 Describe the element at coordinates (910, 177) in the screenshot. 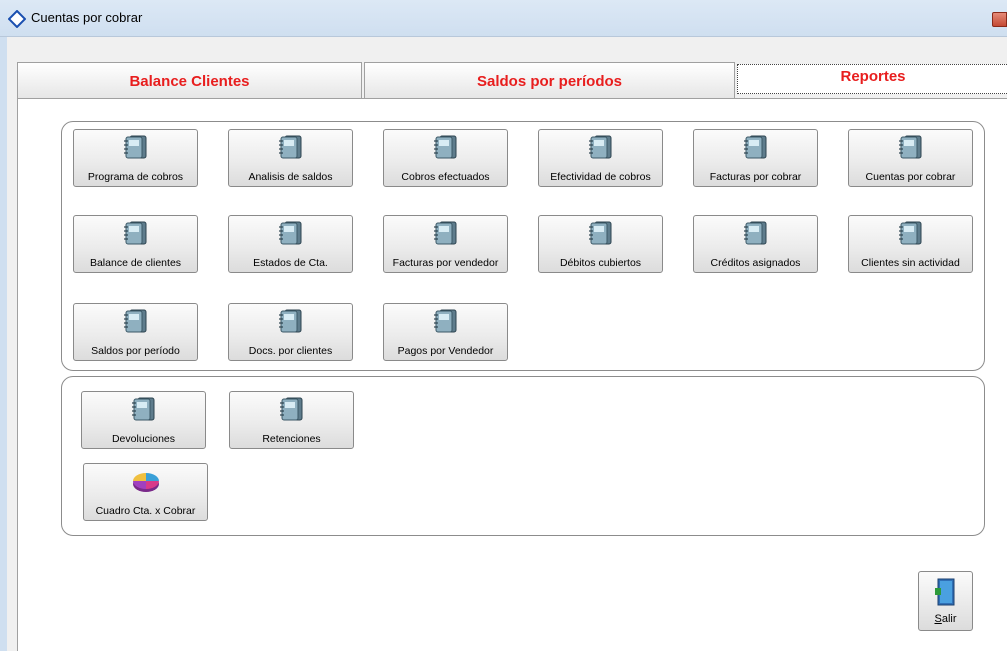

I see `report-button-label: Cuentas por cobrar` at that location.